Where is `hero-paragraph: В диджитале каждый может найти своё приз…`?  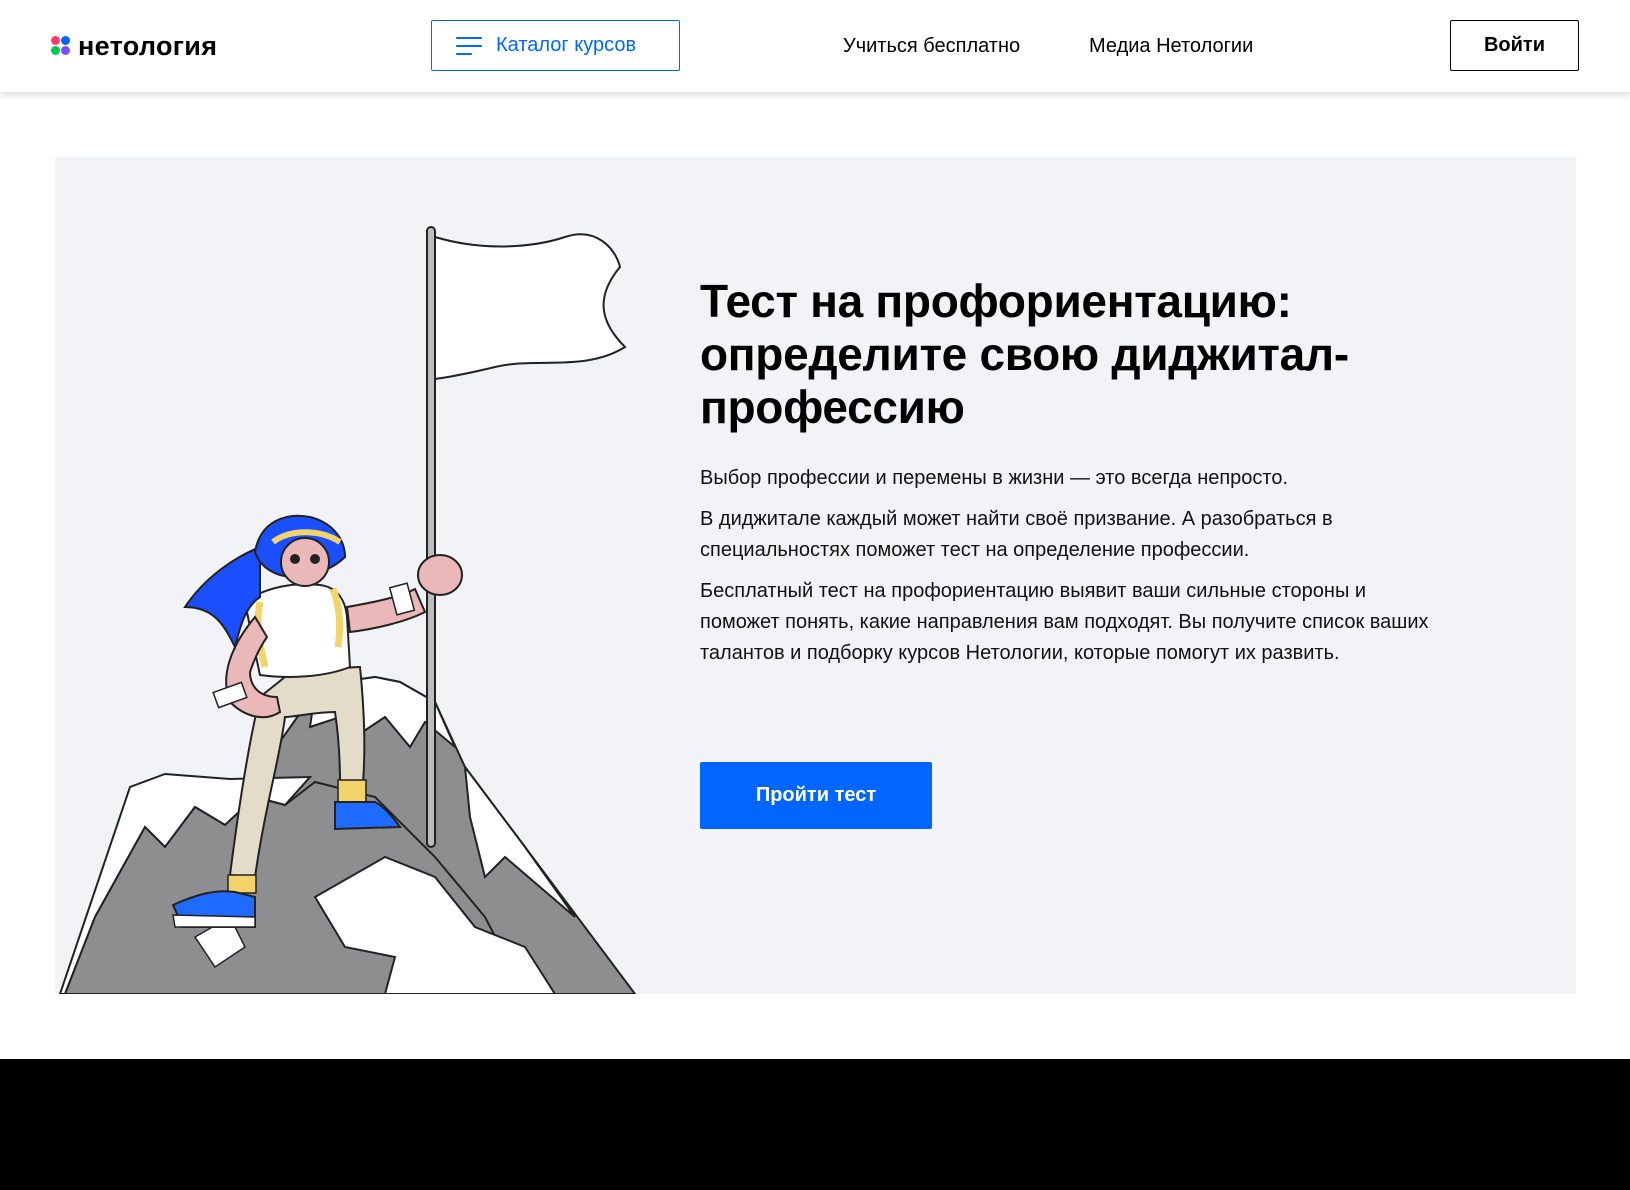
hero-paragraph: В диджитале каждый может найти своё приз… is located at coordinates (1016, 534).